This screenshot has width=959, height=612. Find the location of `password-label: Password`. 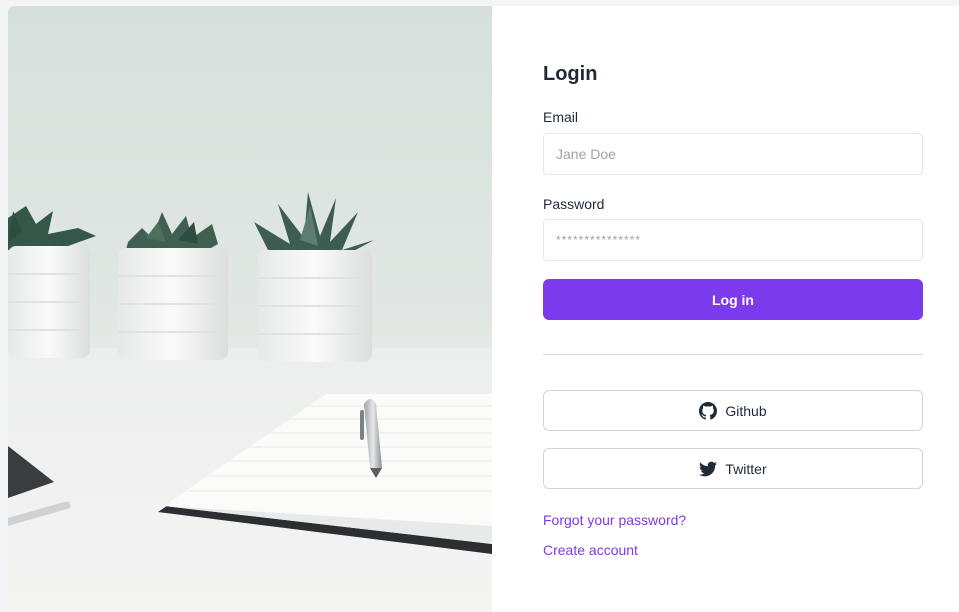

password-label: Password is located at coordinates (574, 204).